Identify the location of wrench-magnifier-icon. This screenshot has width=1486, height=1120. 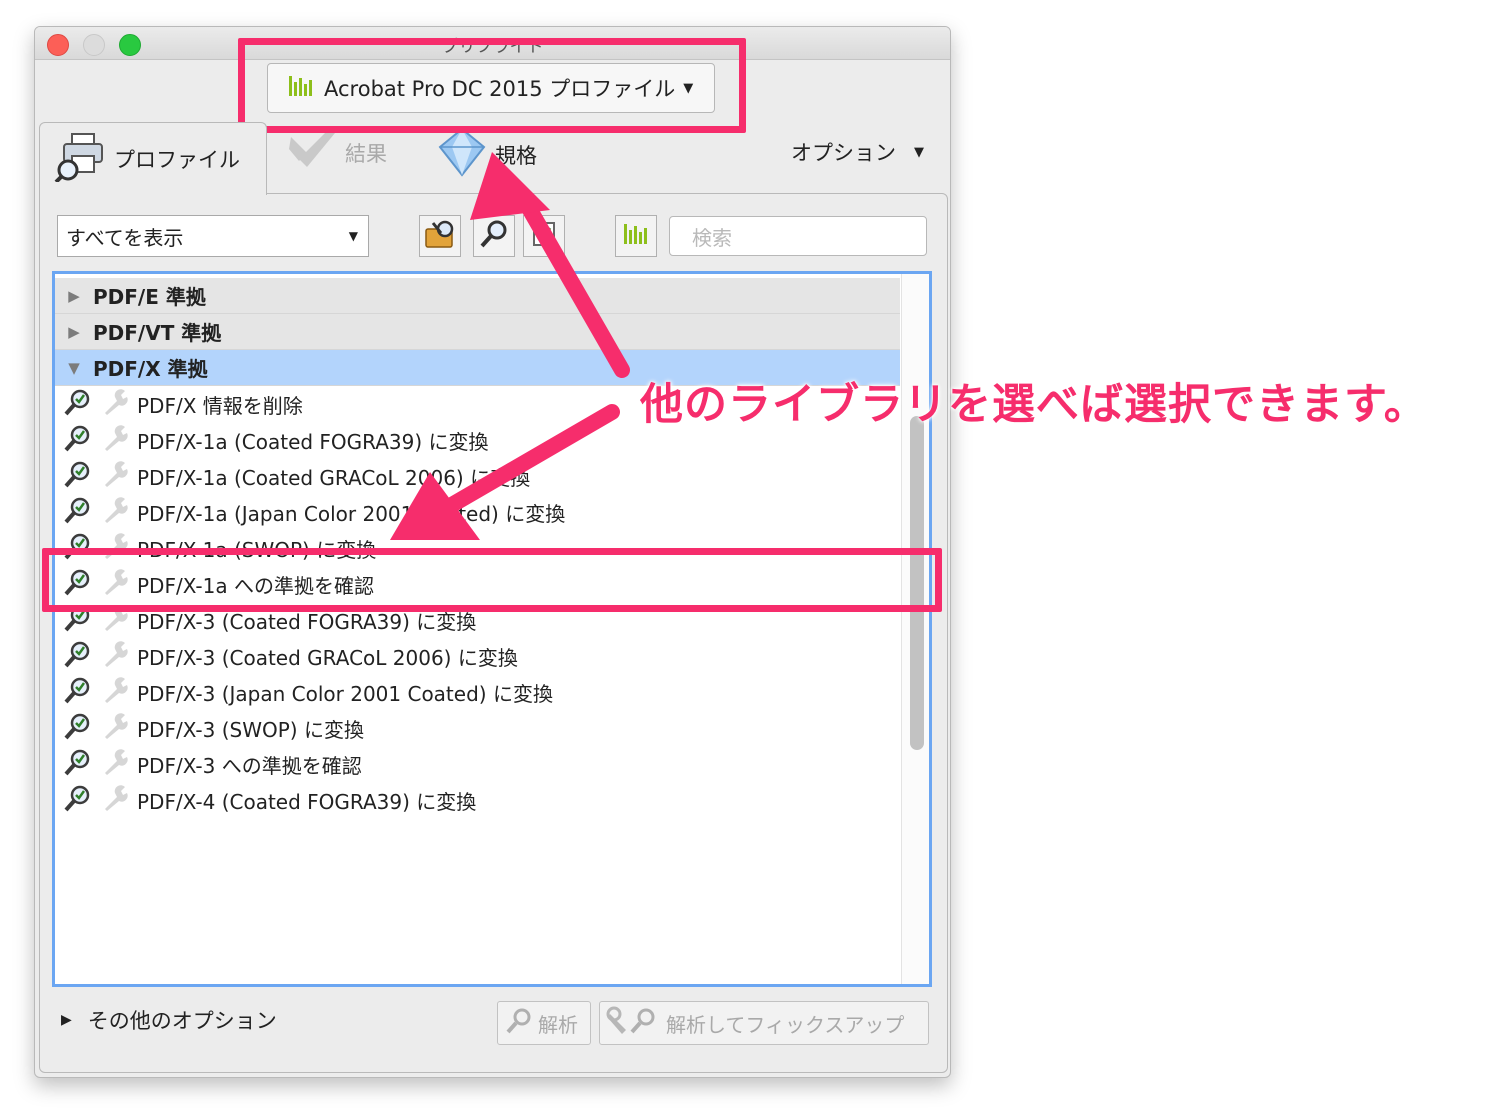
(633, 1023).